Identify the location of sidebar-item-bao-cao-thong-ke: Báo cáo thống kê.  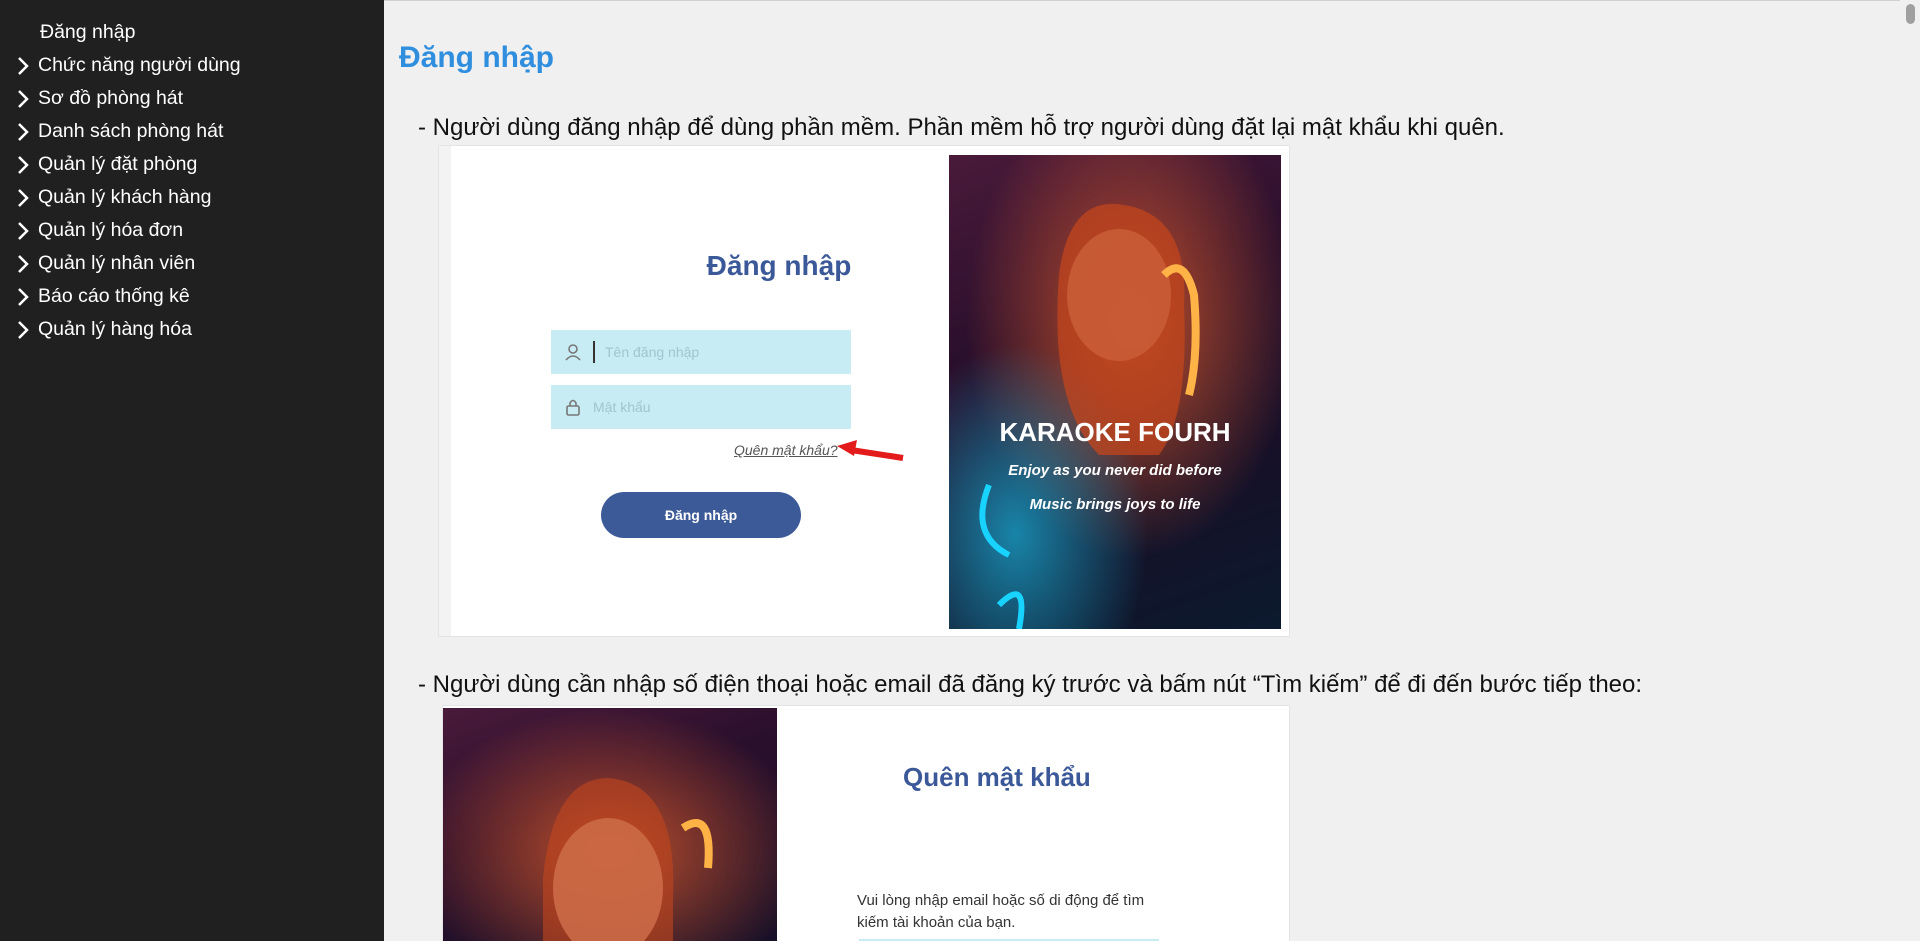
(192, 296).